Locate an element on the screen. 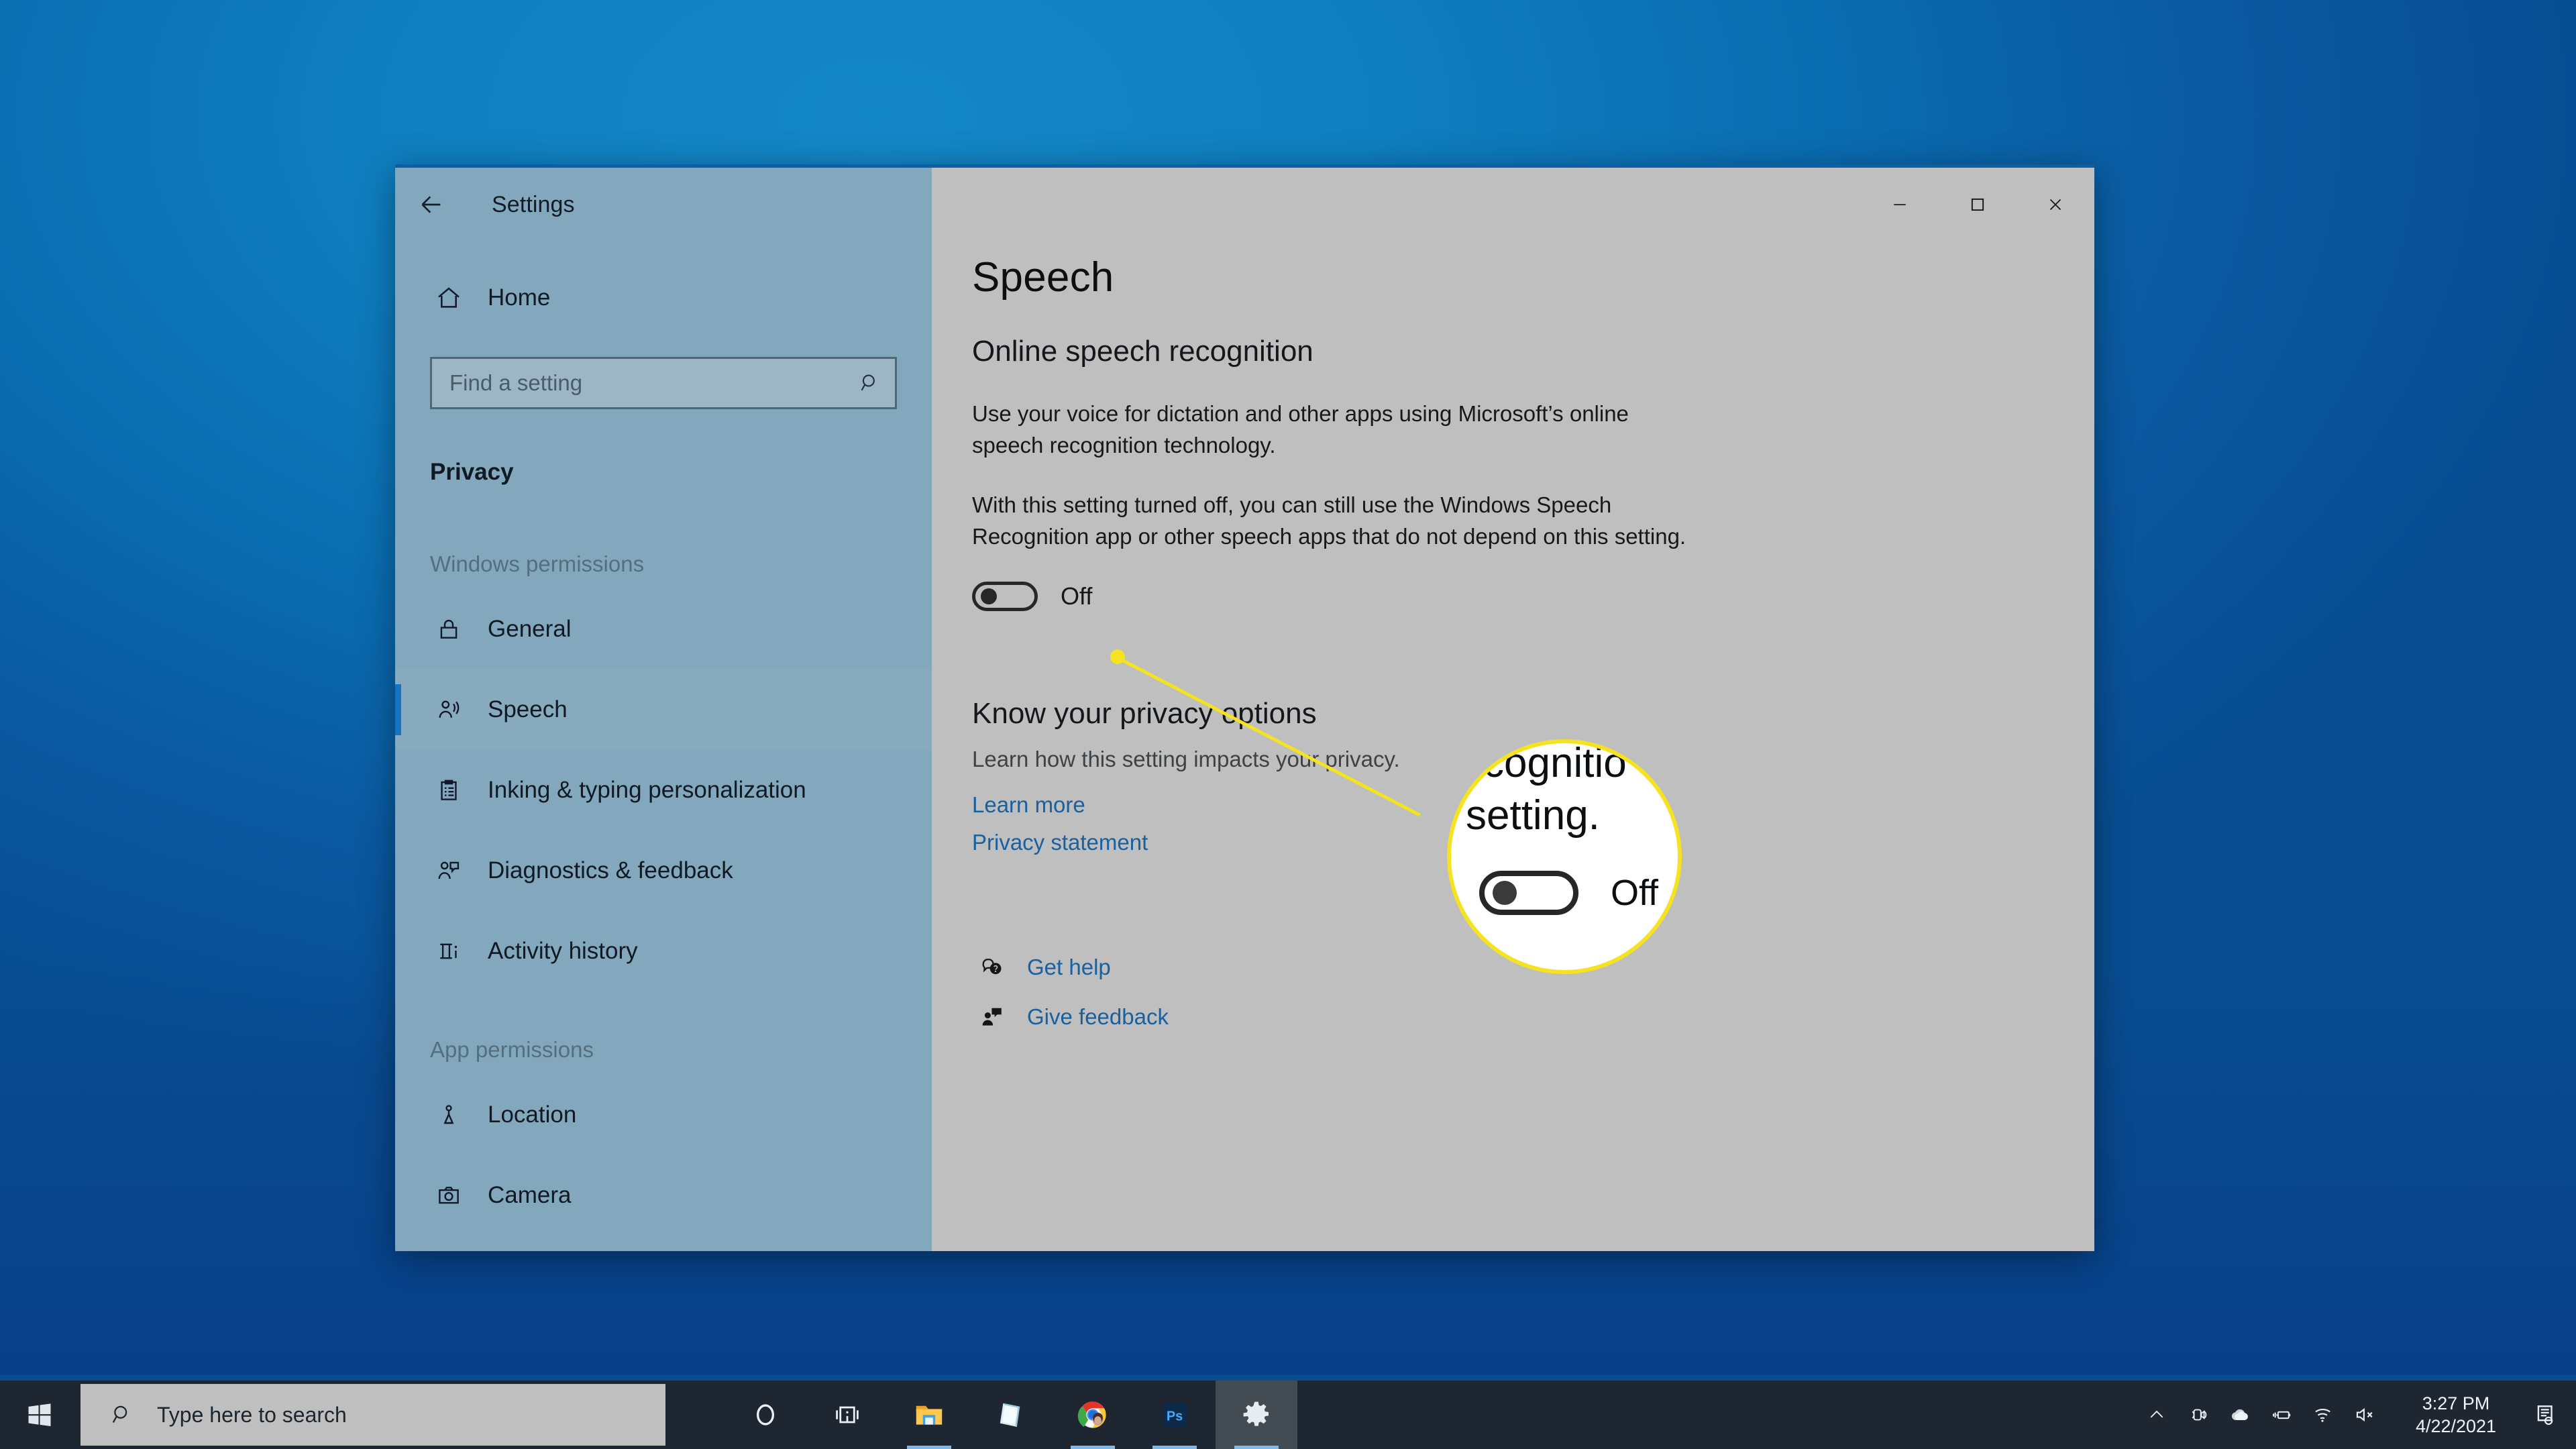 The image size is (2576, 1449). taskbar-app-sticky-notes is located at coordinates (1011, 1415).